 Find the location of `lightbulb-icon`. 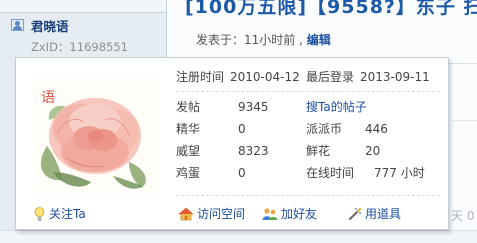

lightbulb-icon is located at coordinates (39, 214).